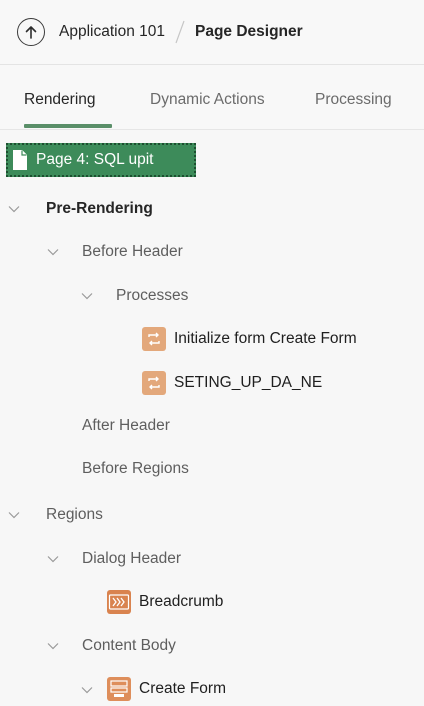 Image resolution: width=424 pixels, height=706 pixels. I want to click on tree-node-breadcrumb: Breadcrumb, so click(165, 602).